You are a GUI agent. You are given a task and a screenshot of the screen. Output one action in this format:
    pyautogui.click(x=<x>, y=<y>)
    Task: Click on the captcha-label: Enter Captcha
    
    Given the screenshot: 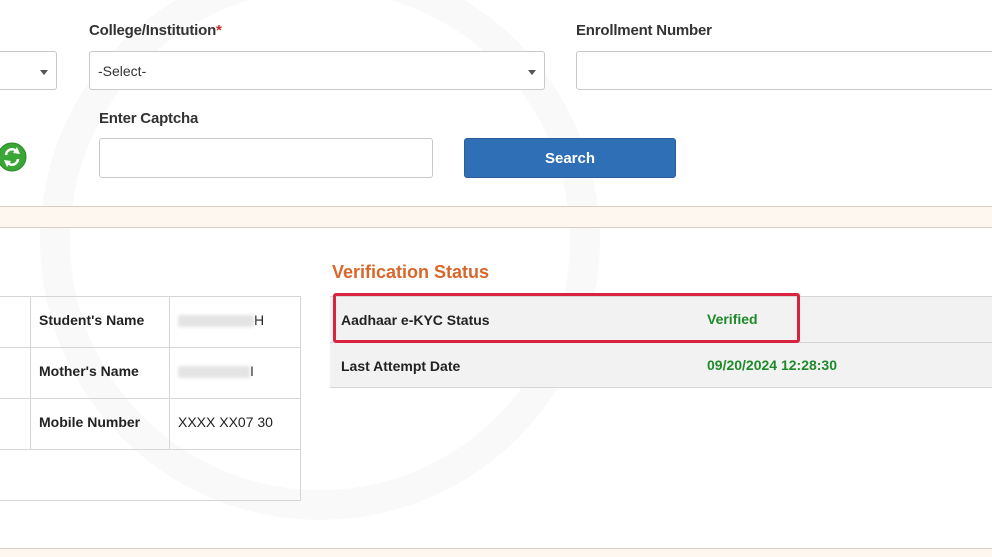 What is the action you would take?
    pyautogui.click(x=149, y=118)
    